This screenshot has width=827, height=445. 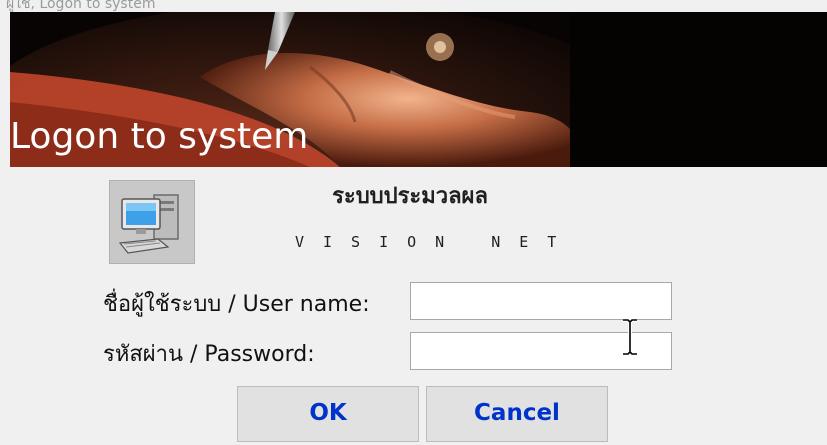 What do you see at coordinates (209, 354) in the screenshot?
I see `password-label: รหัสผ่าน / Password:` at bounding box center [209, 354].